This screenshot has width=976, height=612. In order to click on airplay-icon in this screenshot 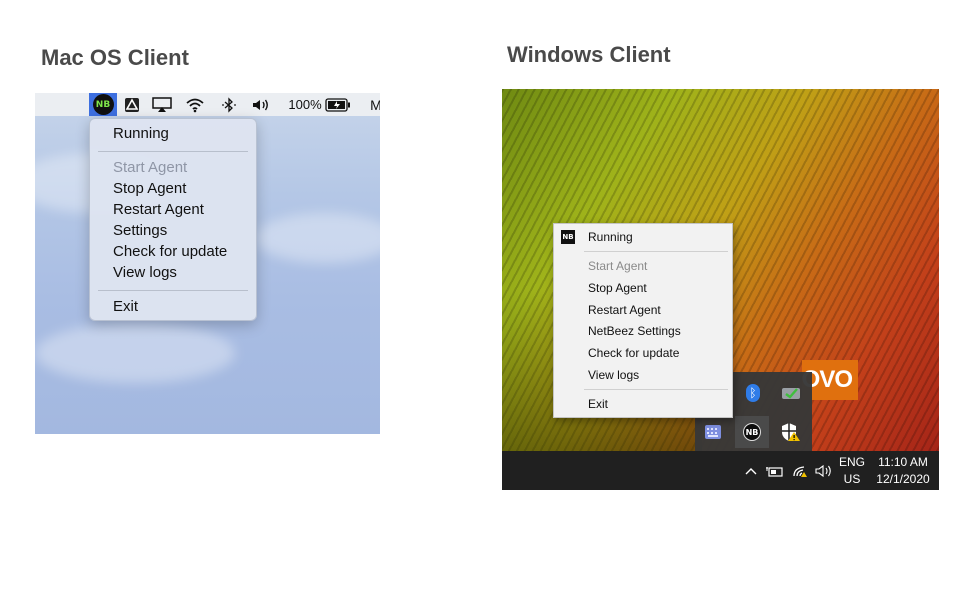, I will do `click(162, 104)`.